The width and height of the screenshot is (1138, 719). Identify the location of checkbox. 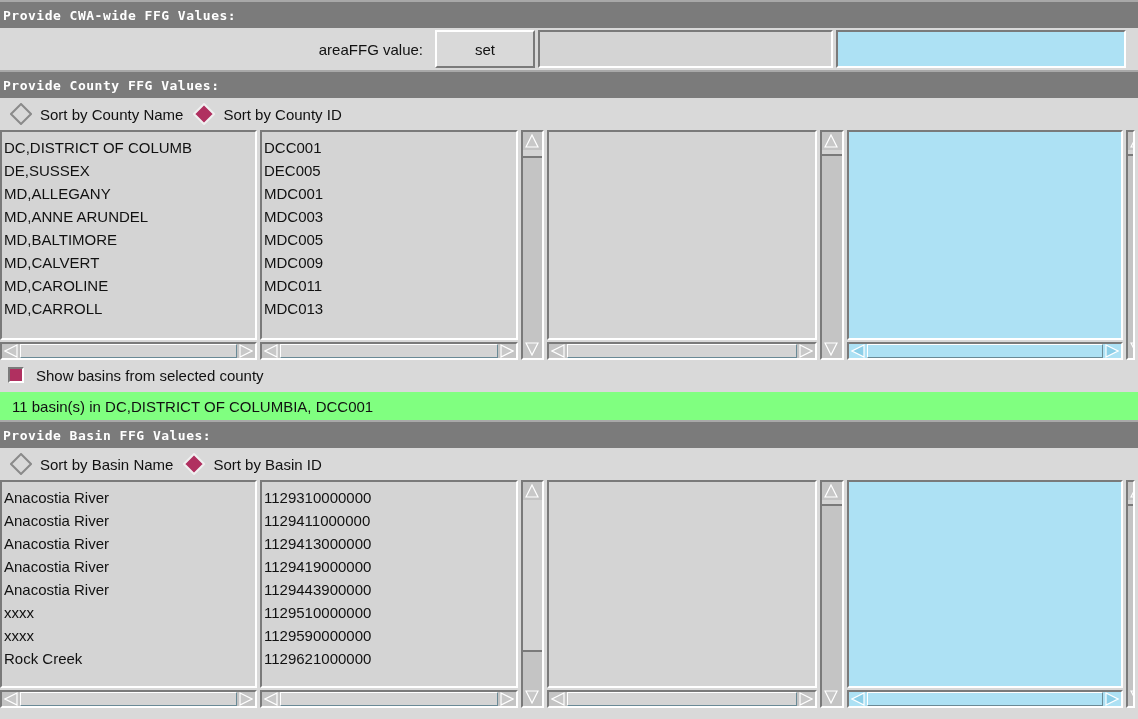
(16, 375).